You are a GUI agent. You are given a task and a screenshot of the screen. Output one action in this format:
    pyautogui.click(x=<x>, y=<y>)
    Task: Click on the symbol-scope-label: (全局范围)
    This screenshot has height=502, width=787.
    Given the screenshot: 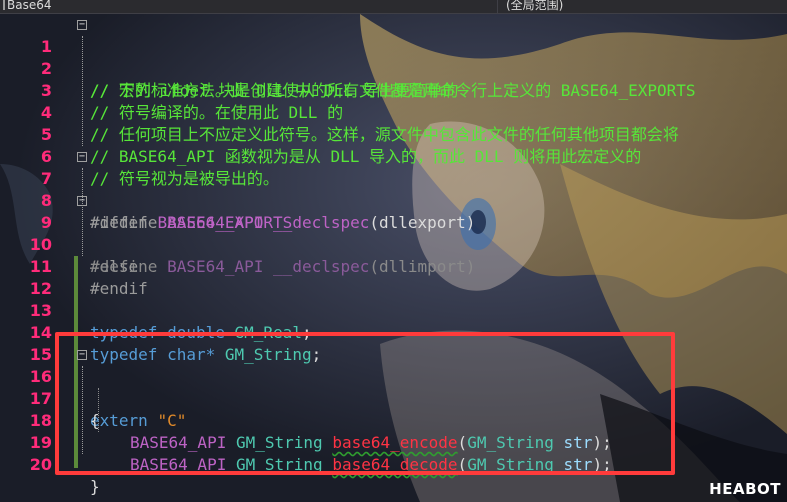 What is the action you would take?
    pyautogui.click(x=535, y=6)
    